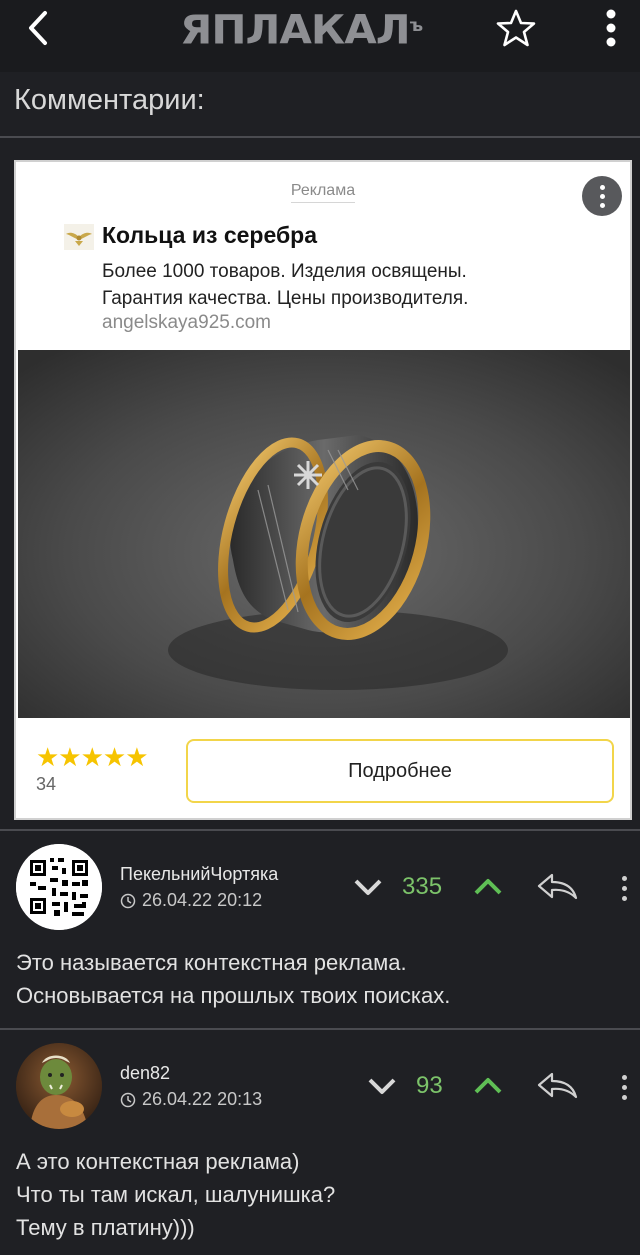 The image size is (640, 1255). I want to click on ad-url: angelskaya925.com, so click(186, 323).